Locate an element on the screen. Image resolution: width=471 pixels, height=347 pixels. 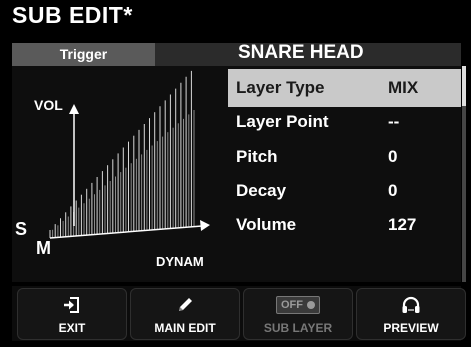
preview-button: PREVIEW is located at coordinates (411, 314).